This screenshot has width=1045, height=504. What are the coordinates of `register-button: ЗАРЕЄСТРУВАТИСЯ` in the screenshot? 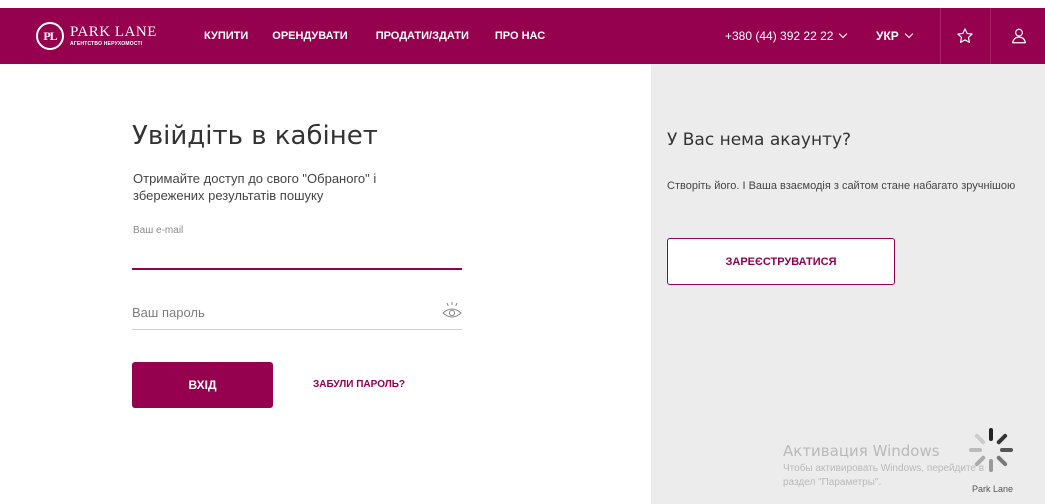 It's located at (781, 261).